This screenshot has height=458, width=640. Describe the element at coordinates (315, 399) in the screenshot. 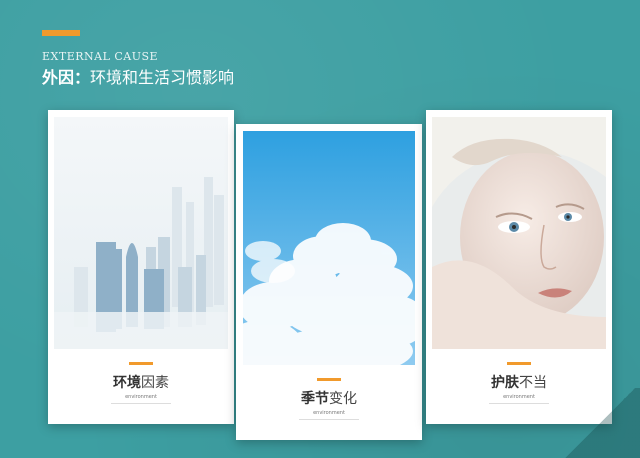

I see `card-title-bold: 季节` at that location.